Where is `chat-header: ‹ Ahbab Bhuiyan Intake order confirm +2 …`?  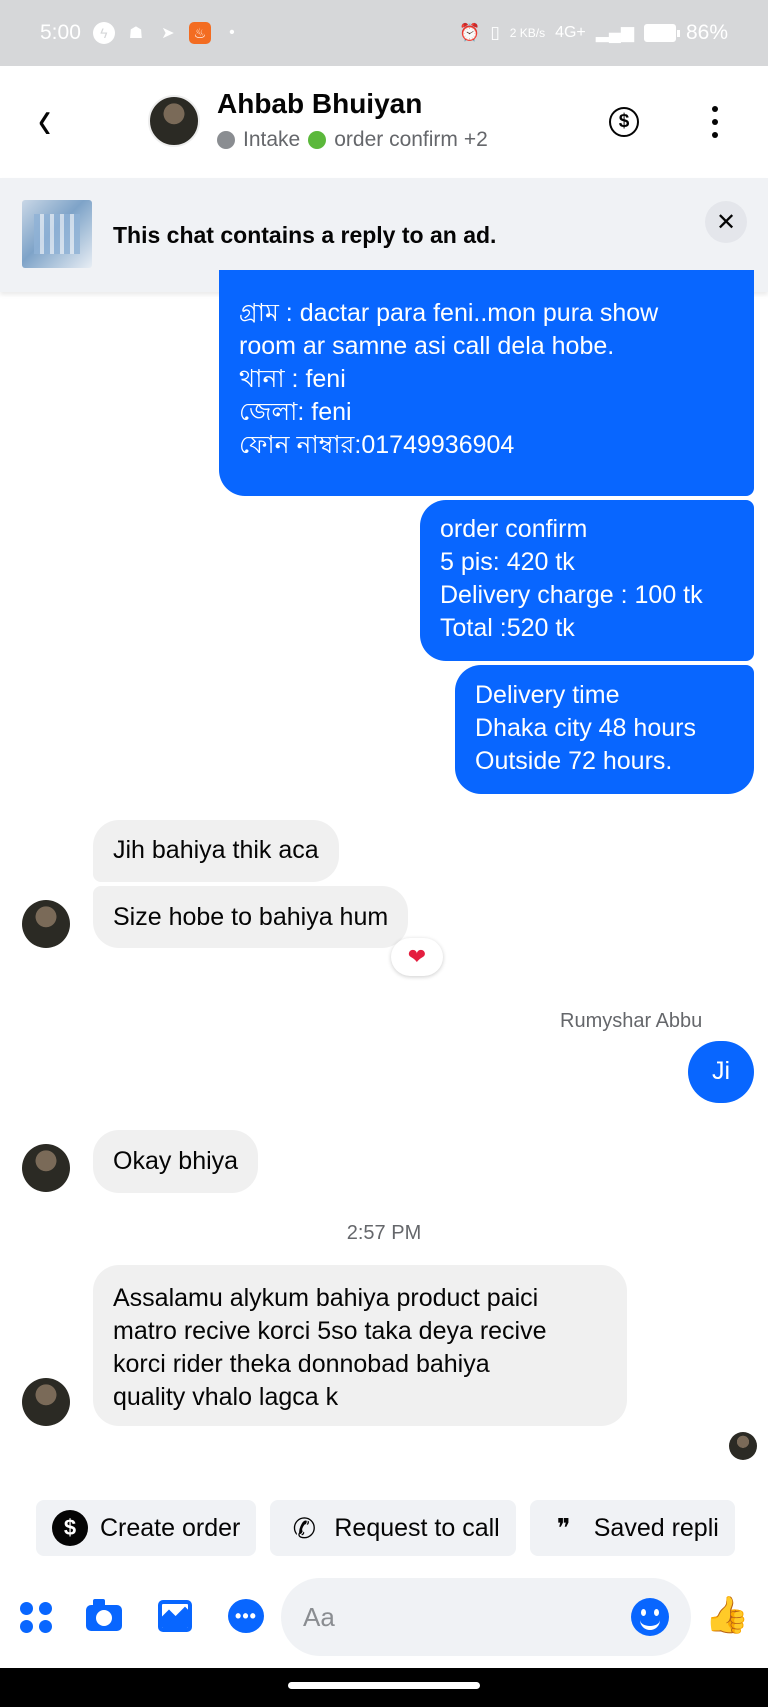
chat-header: ‹ Ahbab Bhuiyan Intake order confirm +2 … is located at coordinates (384, 122).